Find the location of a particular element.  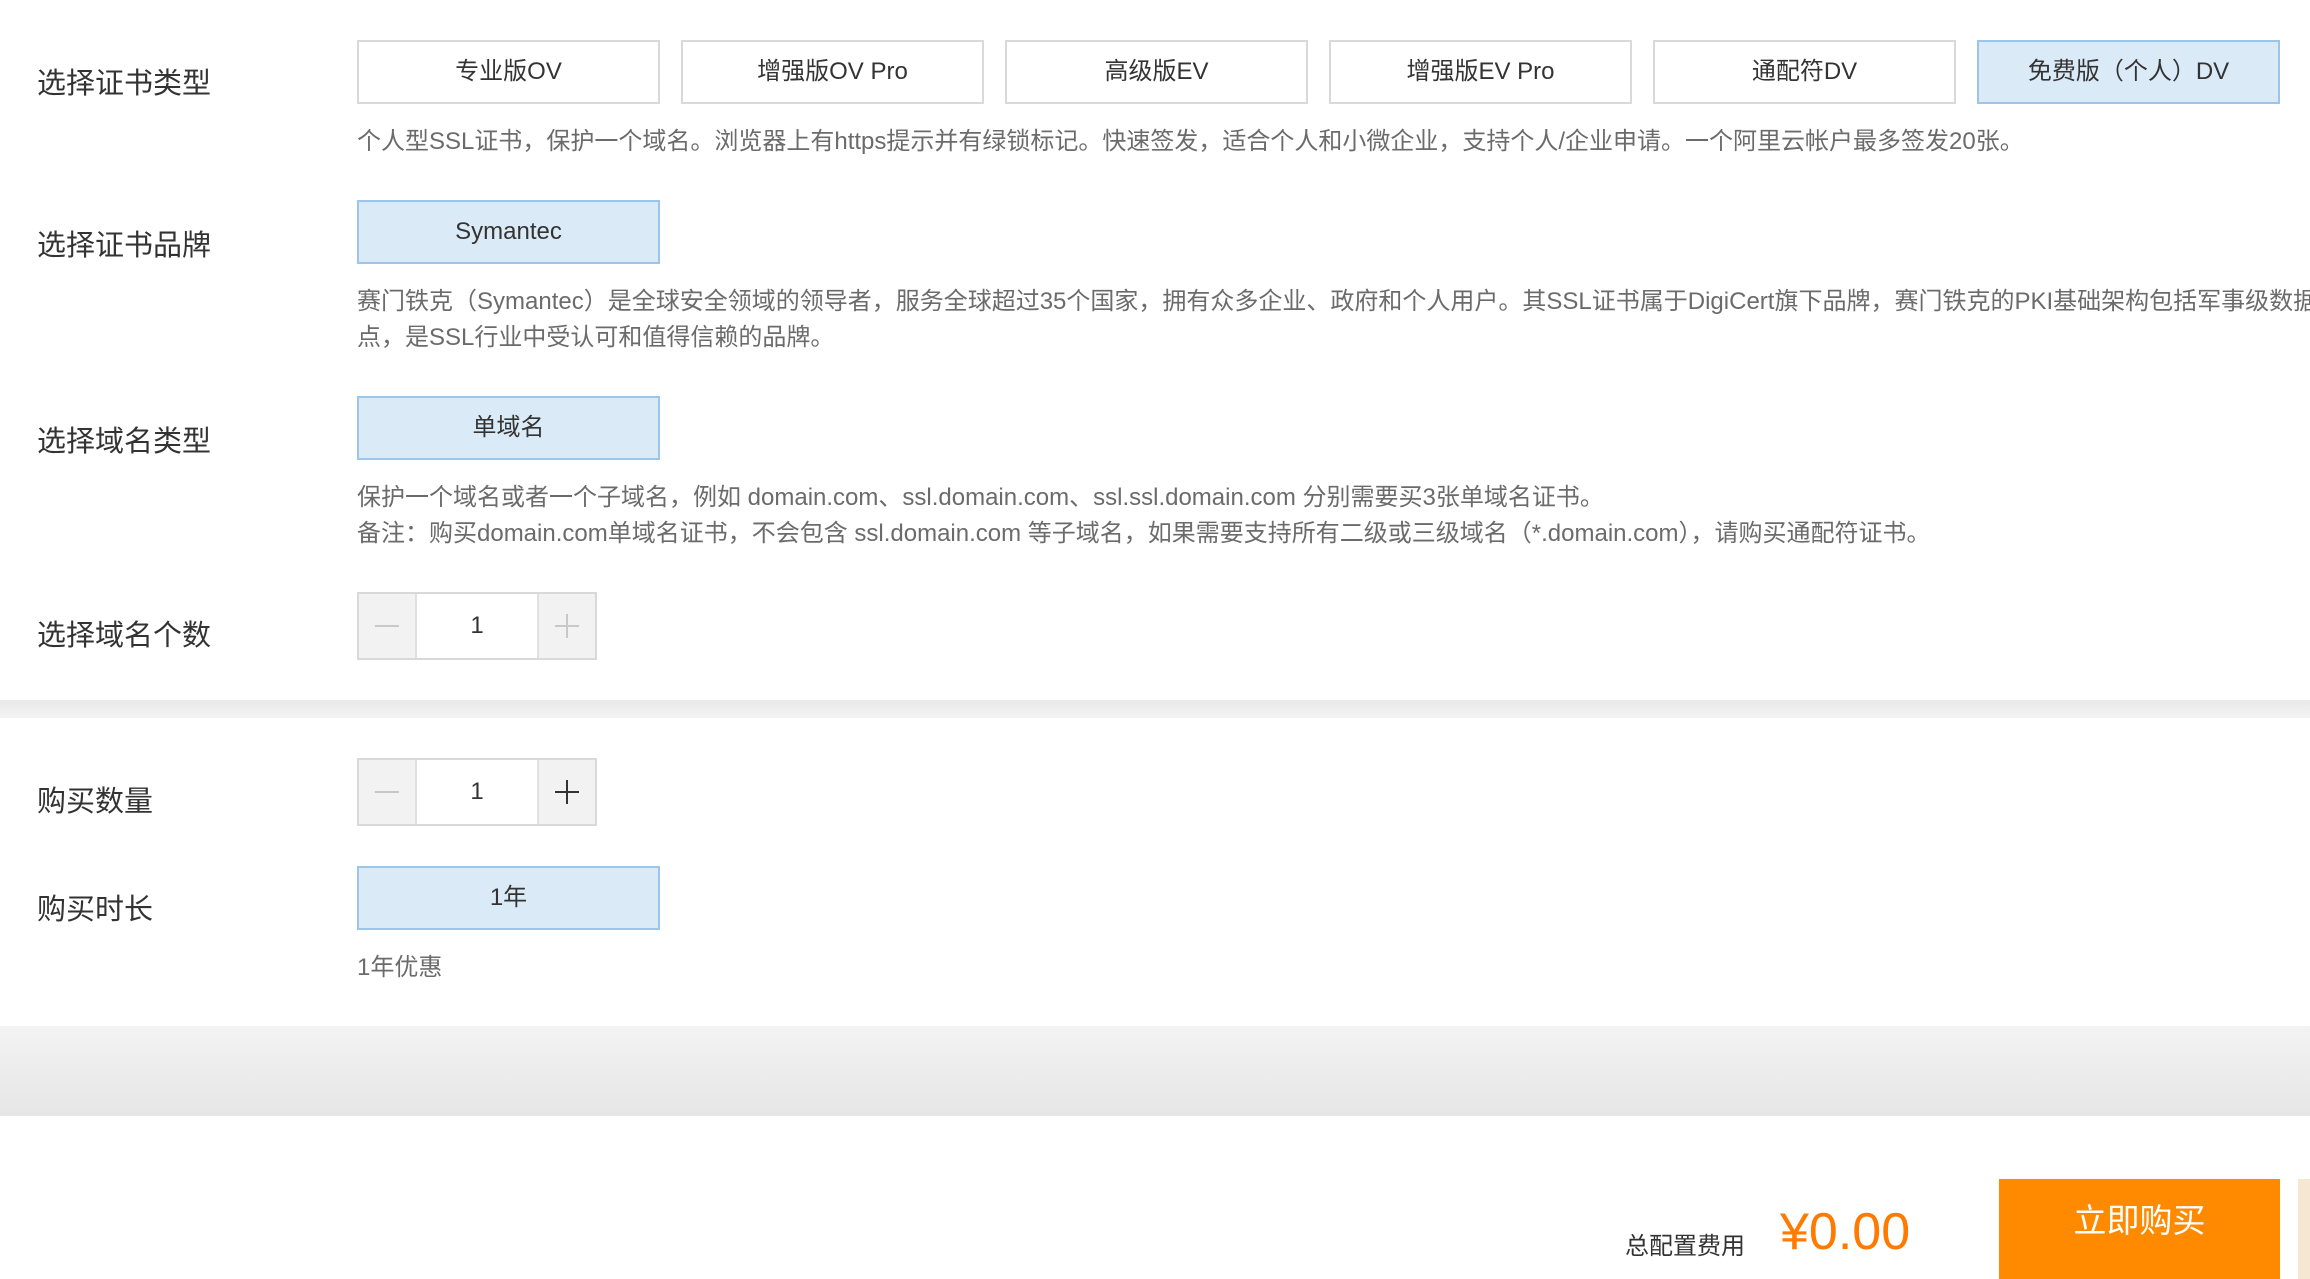

domain-type-option-single: 单域名 is located at coordinates (508, 428).